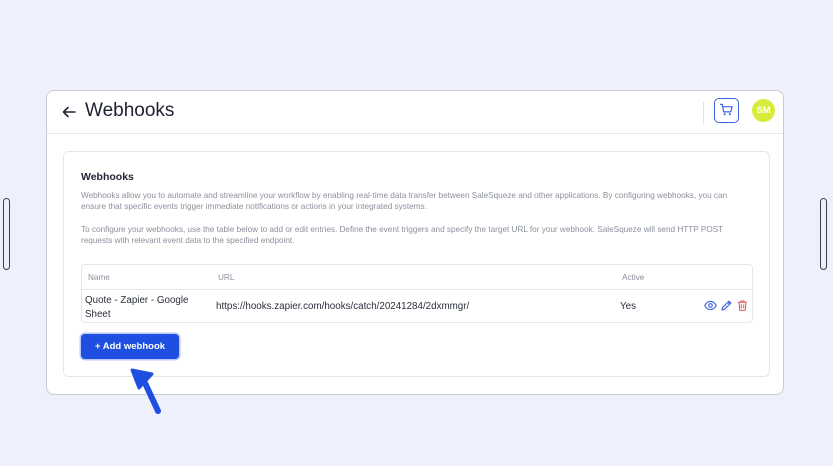 The image size is (833, 466). Describe the element at coordinates (633, 277) in the screenshot. I see `column-header-active: Active` at that location.